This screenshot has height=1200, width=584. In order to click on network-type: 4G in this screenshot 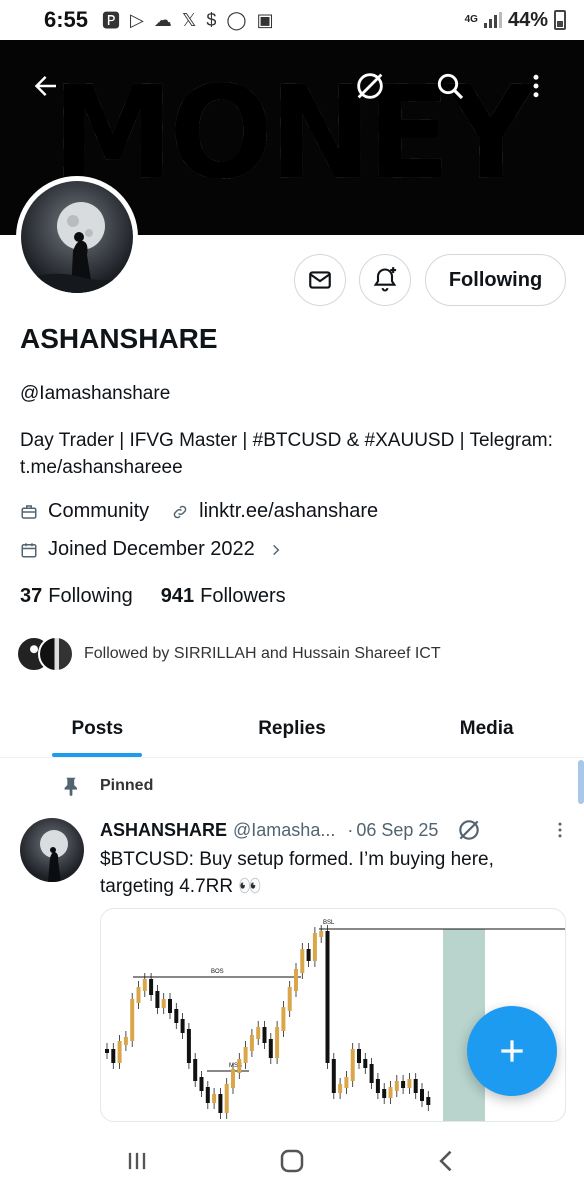, I will do `click(471, 19)`.